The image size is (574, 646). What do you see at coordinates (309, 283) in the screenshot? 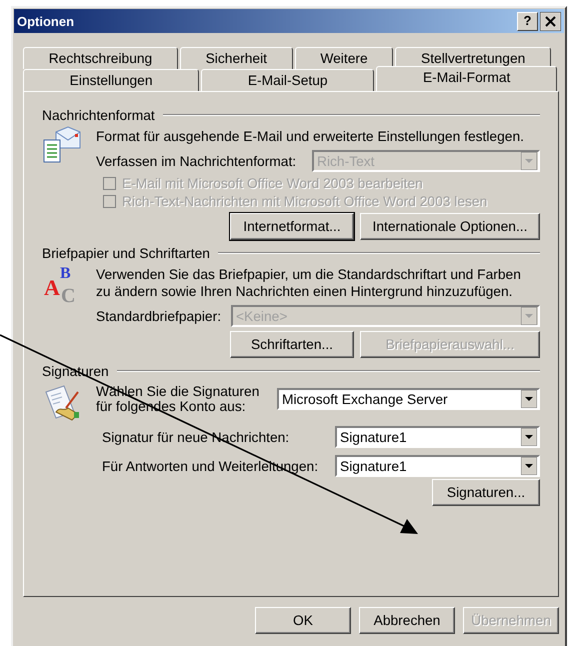
I see `description-text: Verwenden Sie das Briefpapier, um die Standardschriftart und Farben zu ändern sowie Ihren Nachrichten einen Hintergrund hinzuzufügen.` at bounding box center [309, 283].